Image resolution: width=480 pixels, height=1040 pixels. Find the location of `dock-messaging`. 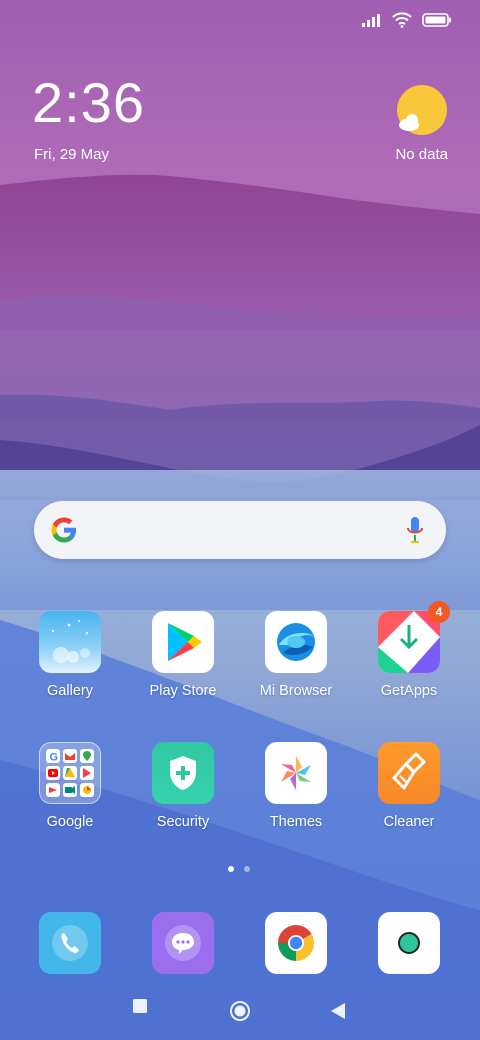

dock-messaging is located at coordinates (183, 943).